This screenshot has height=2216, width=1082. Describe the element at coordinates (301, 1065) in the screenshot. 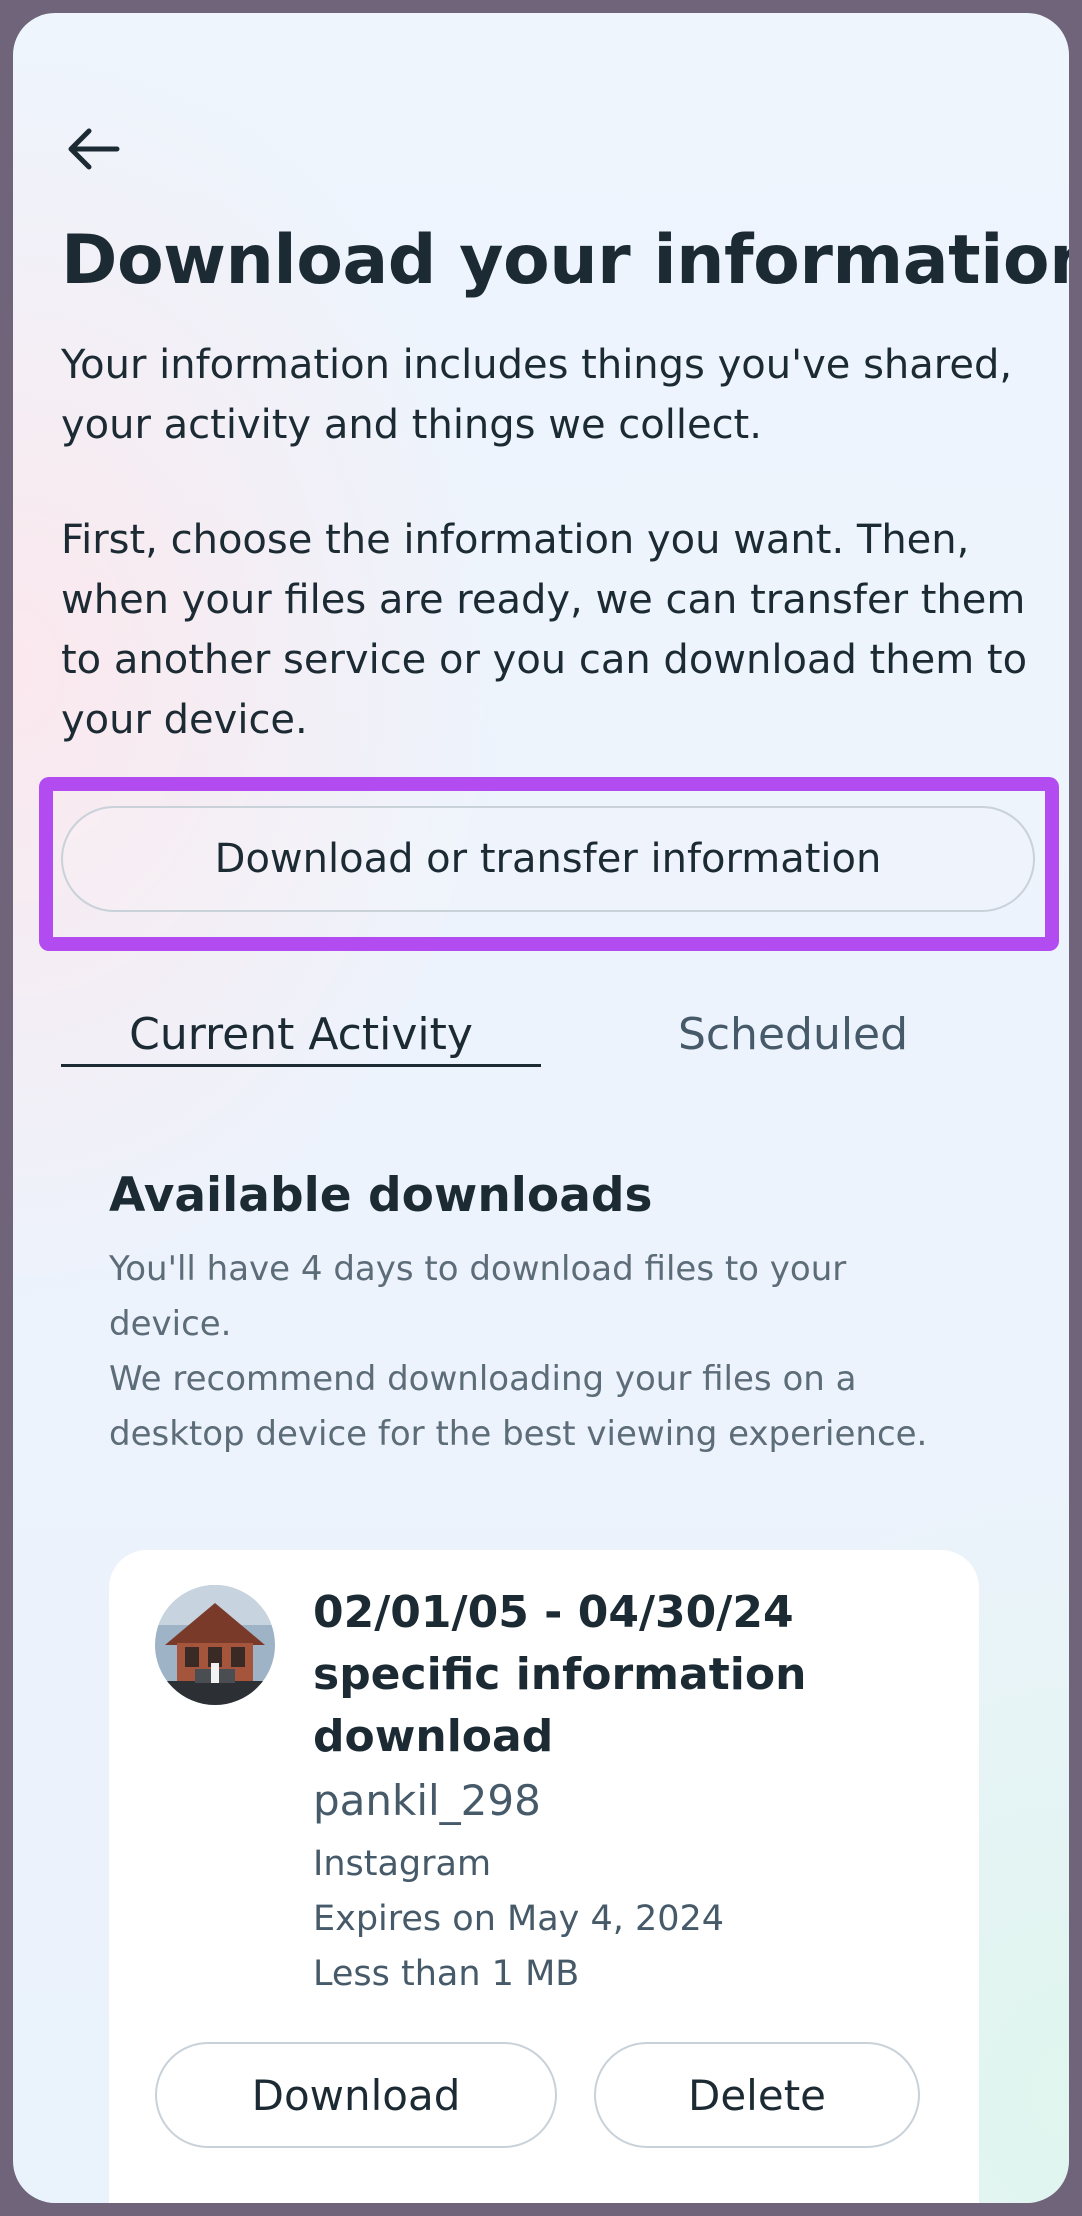

I see `tab-selected-indicator` at that location.